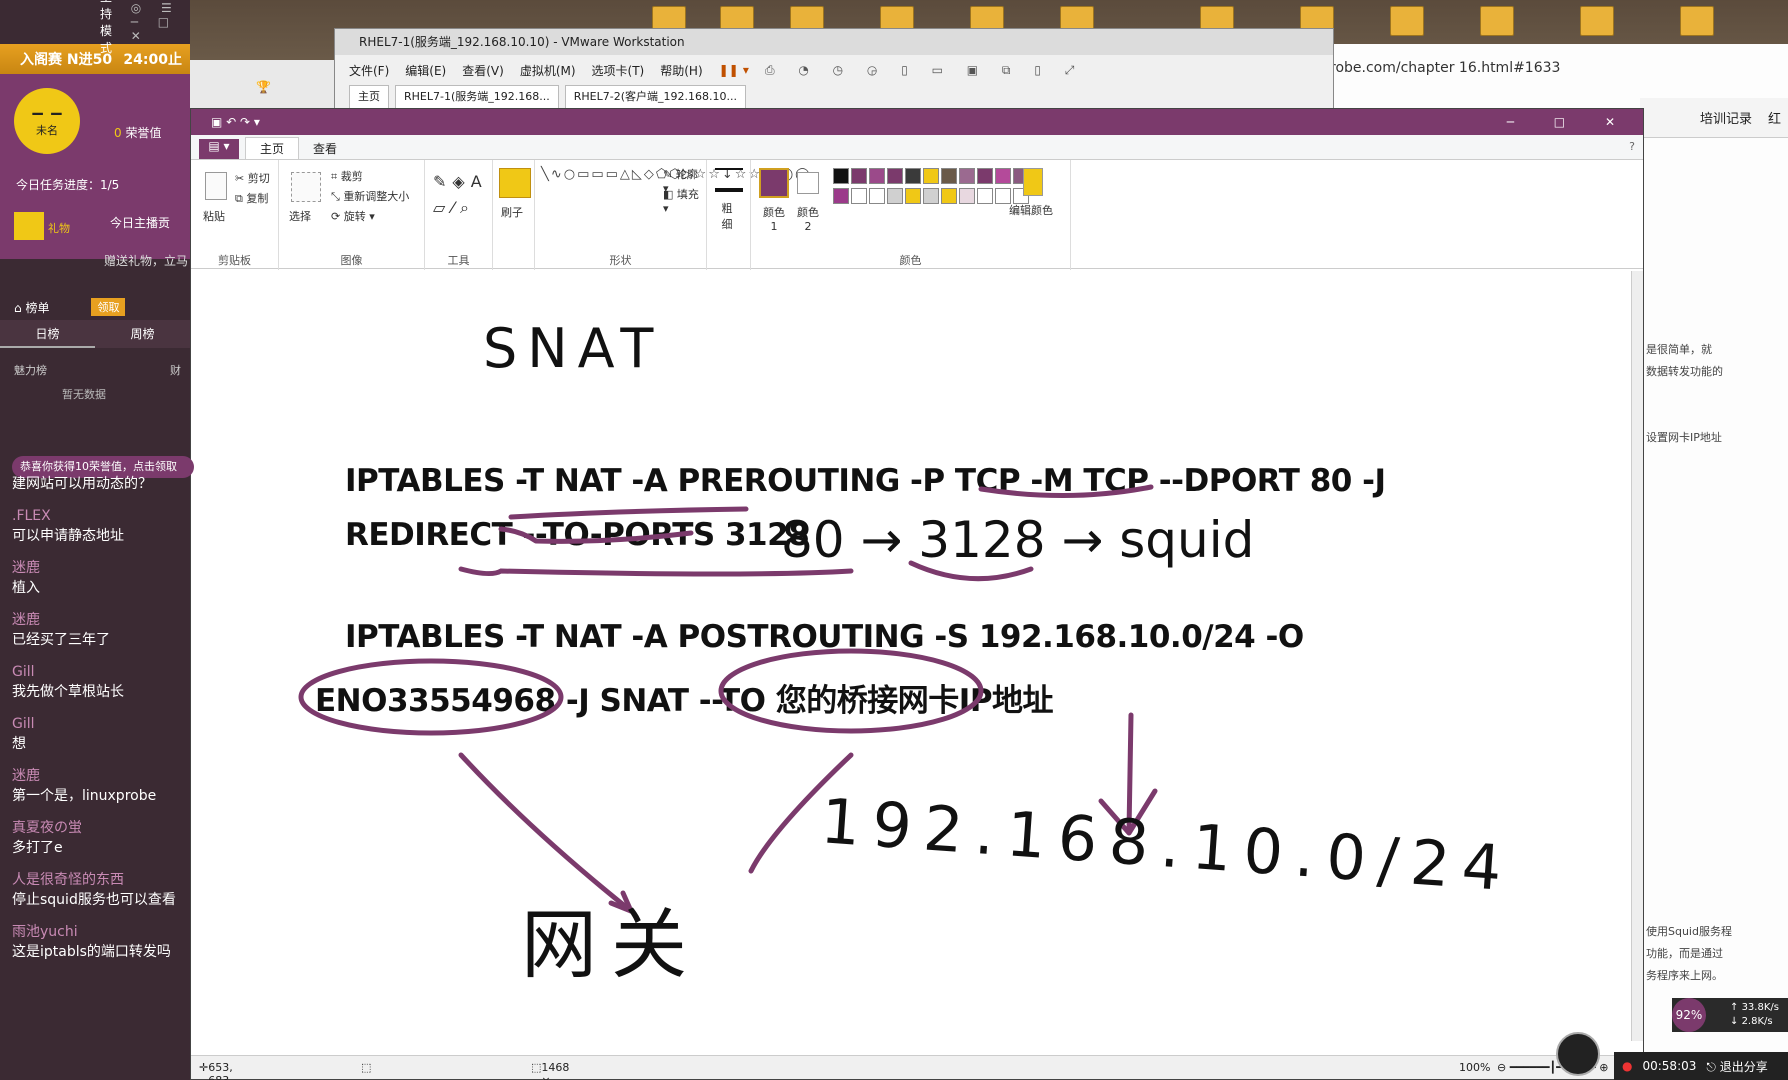  I want to click on stream-window-controls: ◎ ☰ ─ □ ✕, so click(160, 22).